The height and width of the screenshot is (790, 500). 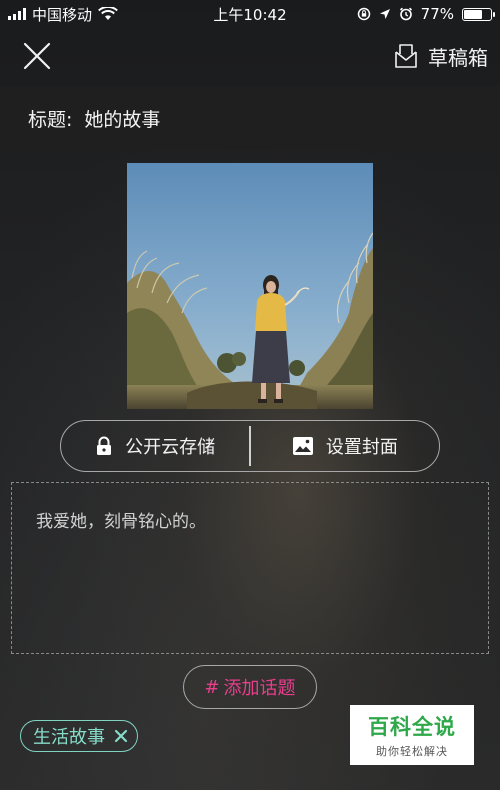 I want to click on set-cover-option: 设置封面, so click(x=345, y=446).